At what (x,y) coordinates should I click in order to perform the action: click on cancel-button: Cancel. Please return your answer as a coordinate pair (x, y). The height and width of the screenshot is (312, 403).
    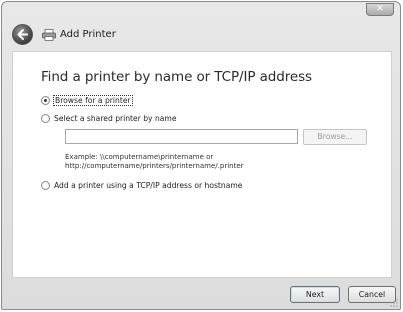
    Looking at the image, I should click on (372, 294).